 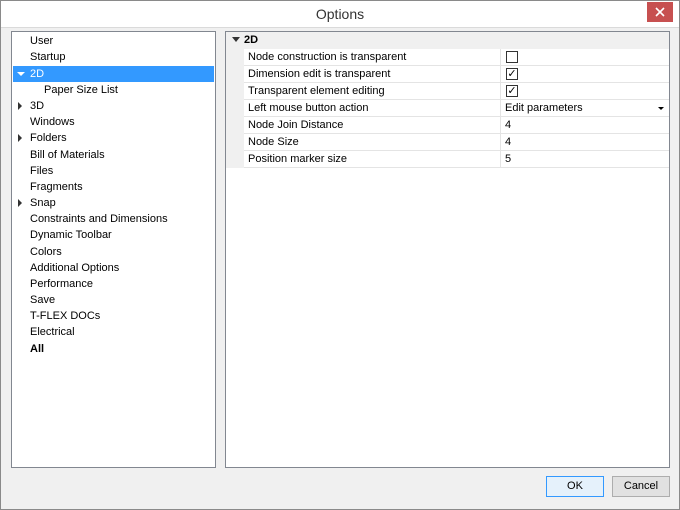 What do you see at coordinates (99, 219) in the screenshot?
I see `tree-item-label: Constraints and Dimensions` at bounding box center [99, 219].